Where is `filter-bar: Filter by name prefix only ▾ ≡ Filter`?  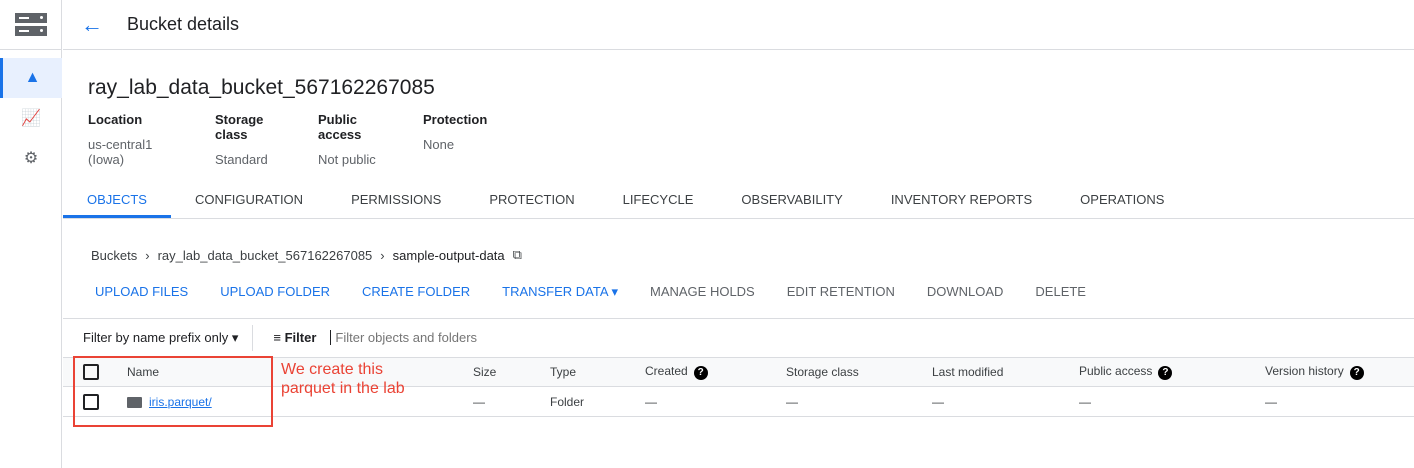 filter-bar: Filter by name prefix only ▾ ≡ Filter is located at coordinates (738, 337).